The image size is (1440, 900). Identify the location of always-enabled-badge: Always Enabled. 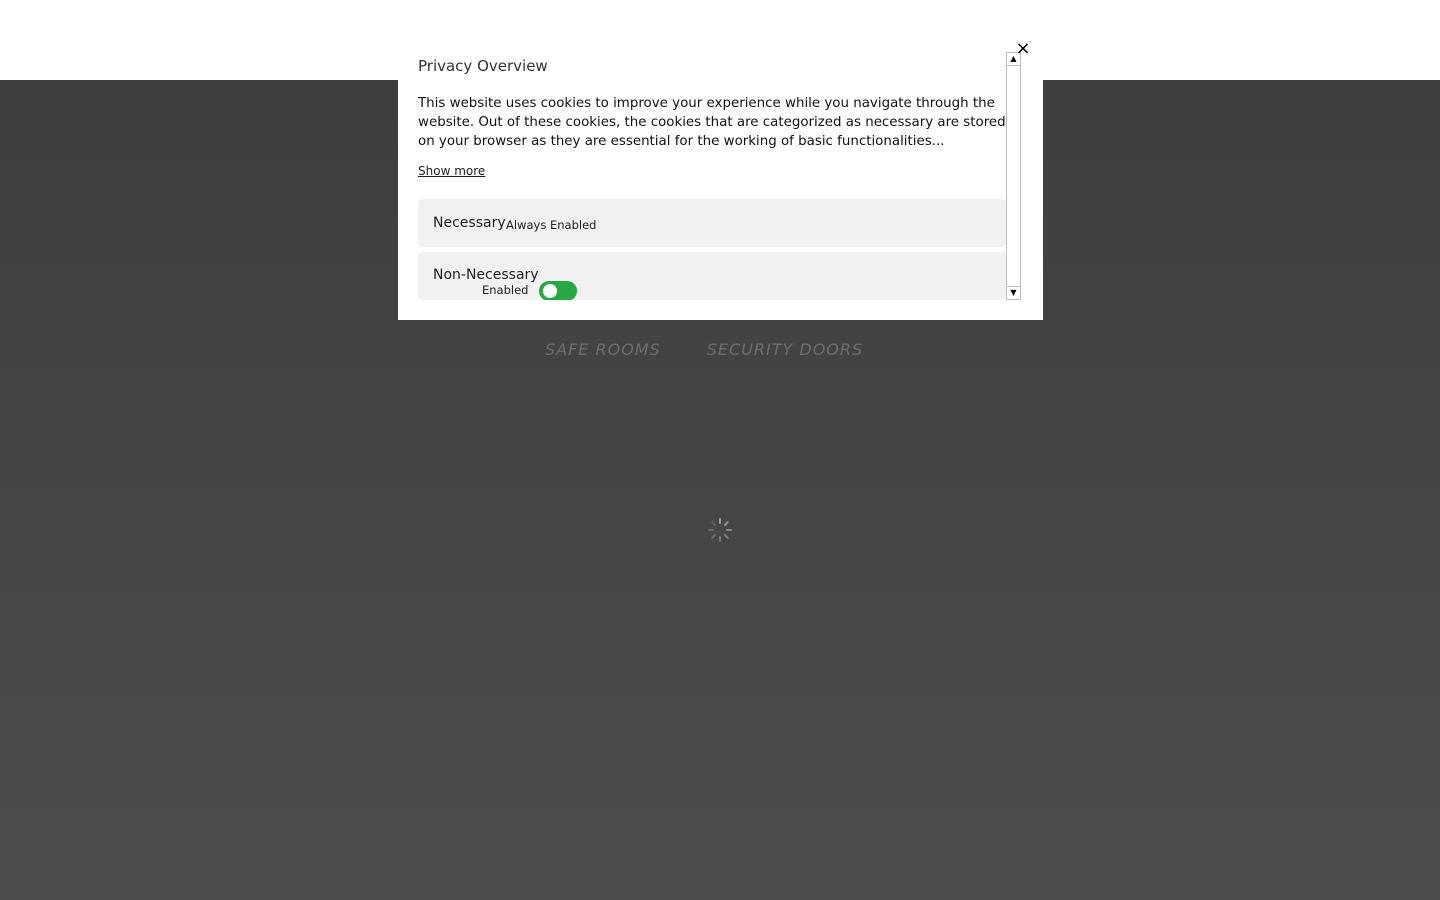
(551, 225).